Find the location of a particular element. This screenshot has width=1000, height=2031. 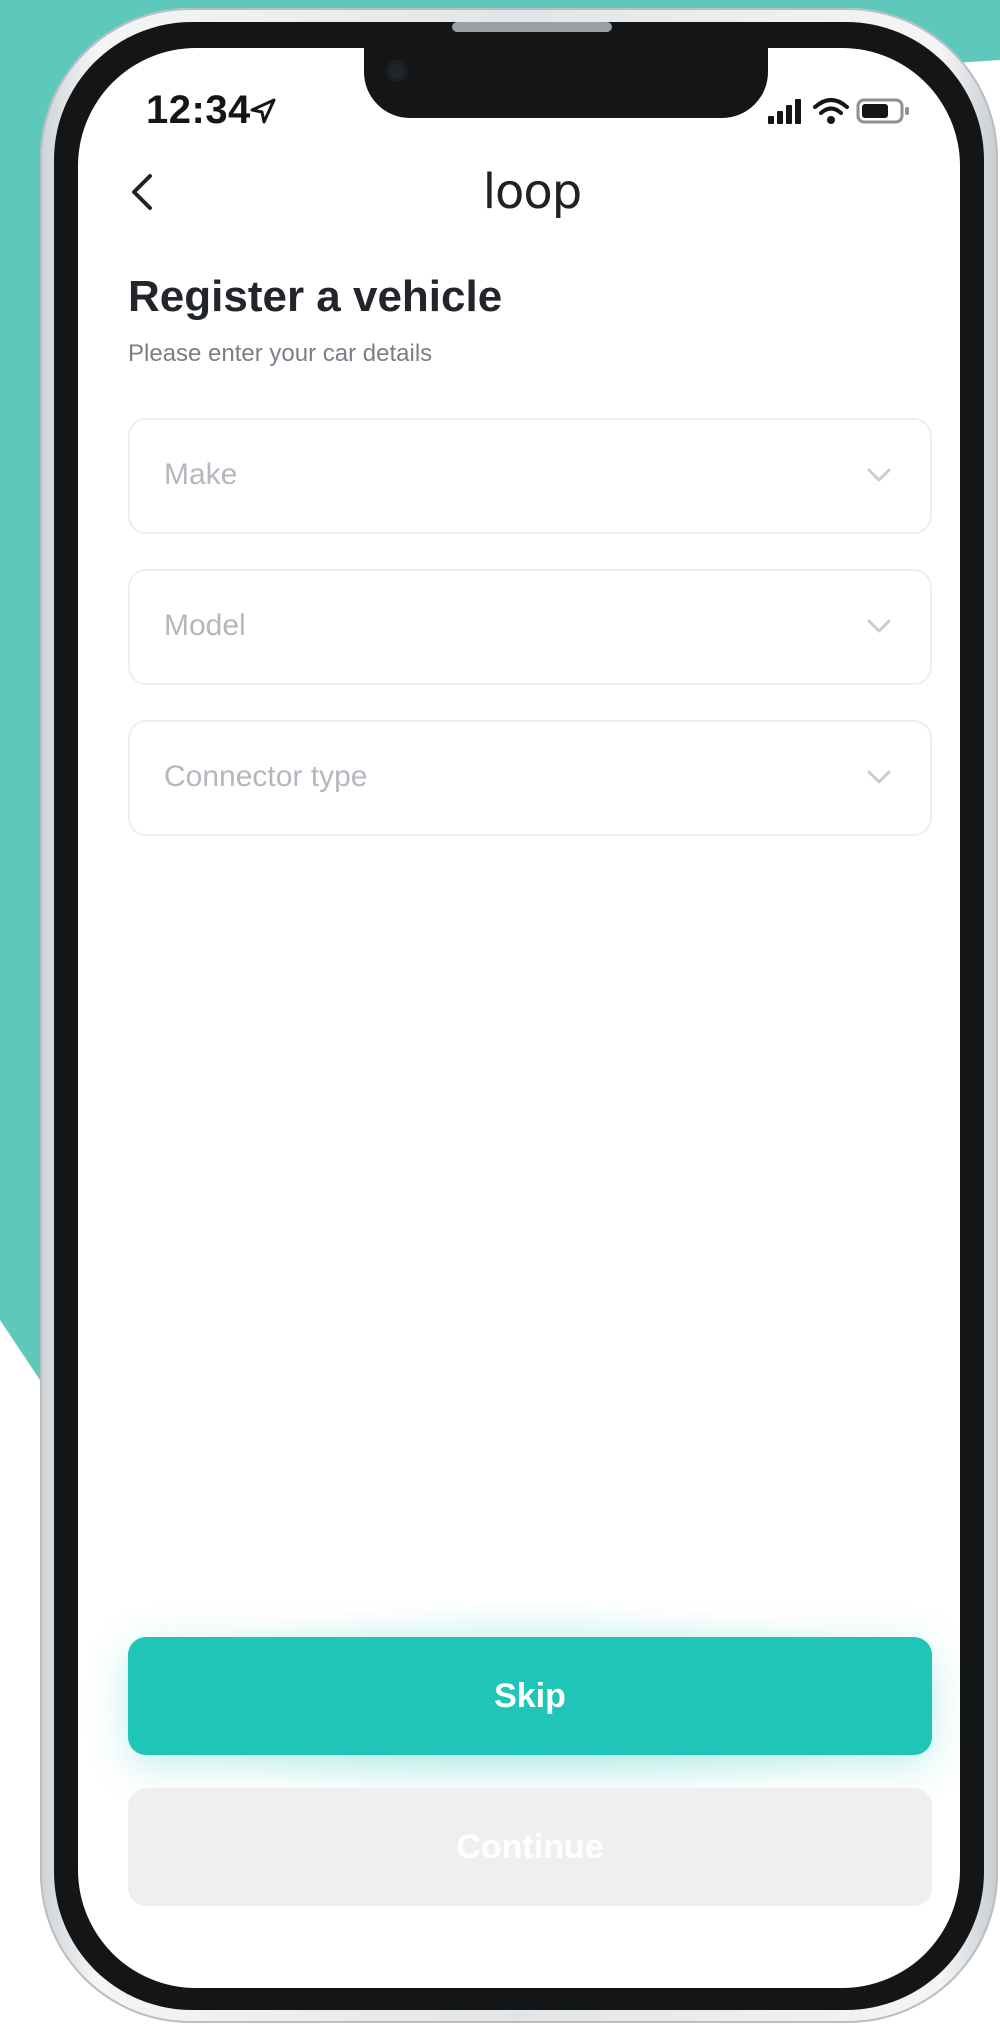

model-dropdown: Model is located at coordinates (530, 627).